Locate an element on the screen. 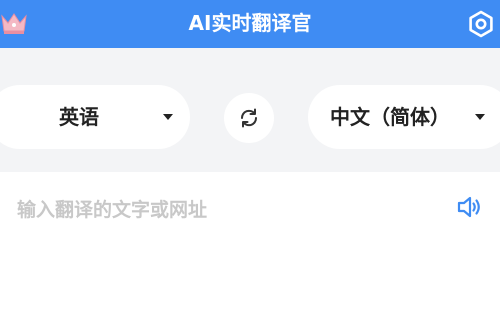 The image size is (500, 333). target-language-dropdown: 中文（简体） is located at coordinates (404, 117).